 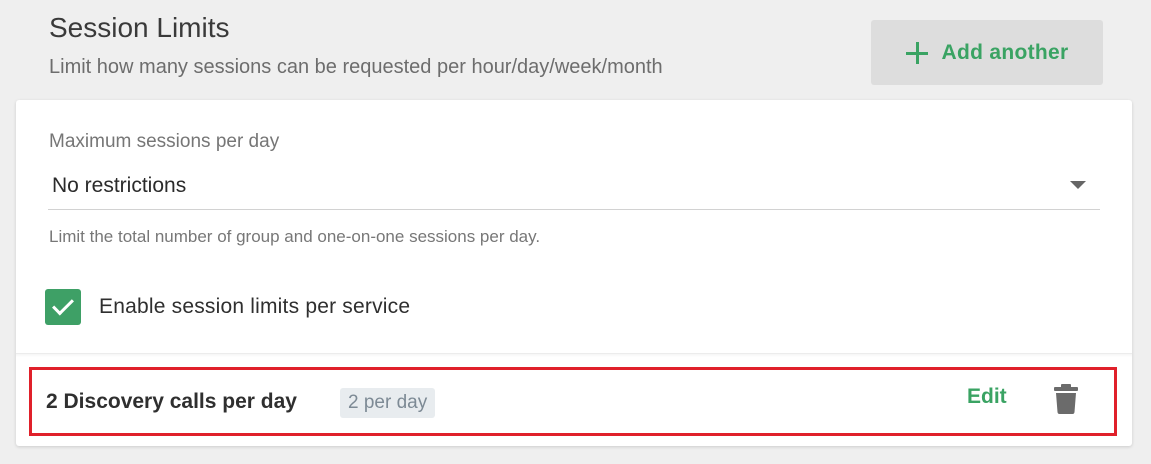 I want to click on edit-link: Edit, so click(x=987, y=397).